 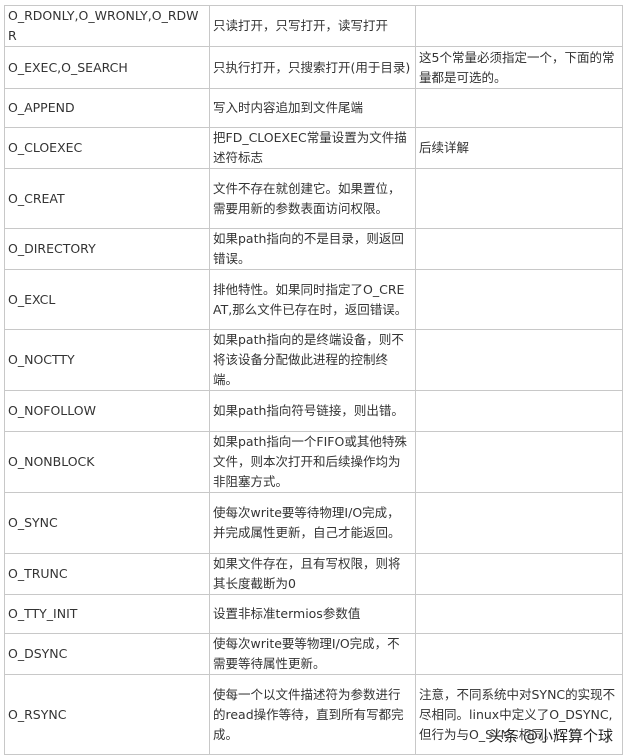 I want to click on flag-cell: O_NOCTTY, so click(x=107, y=360).